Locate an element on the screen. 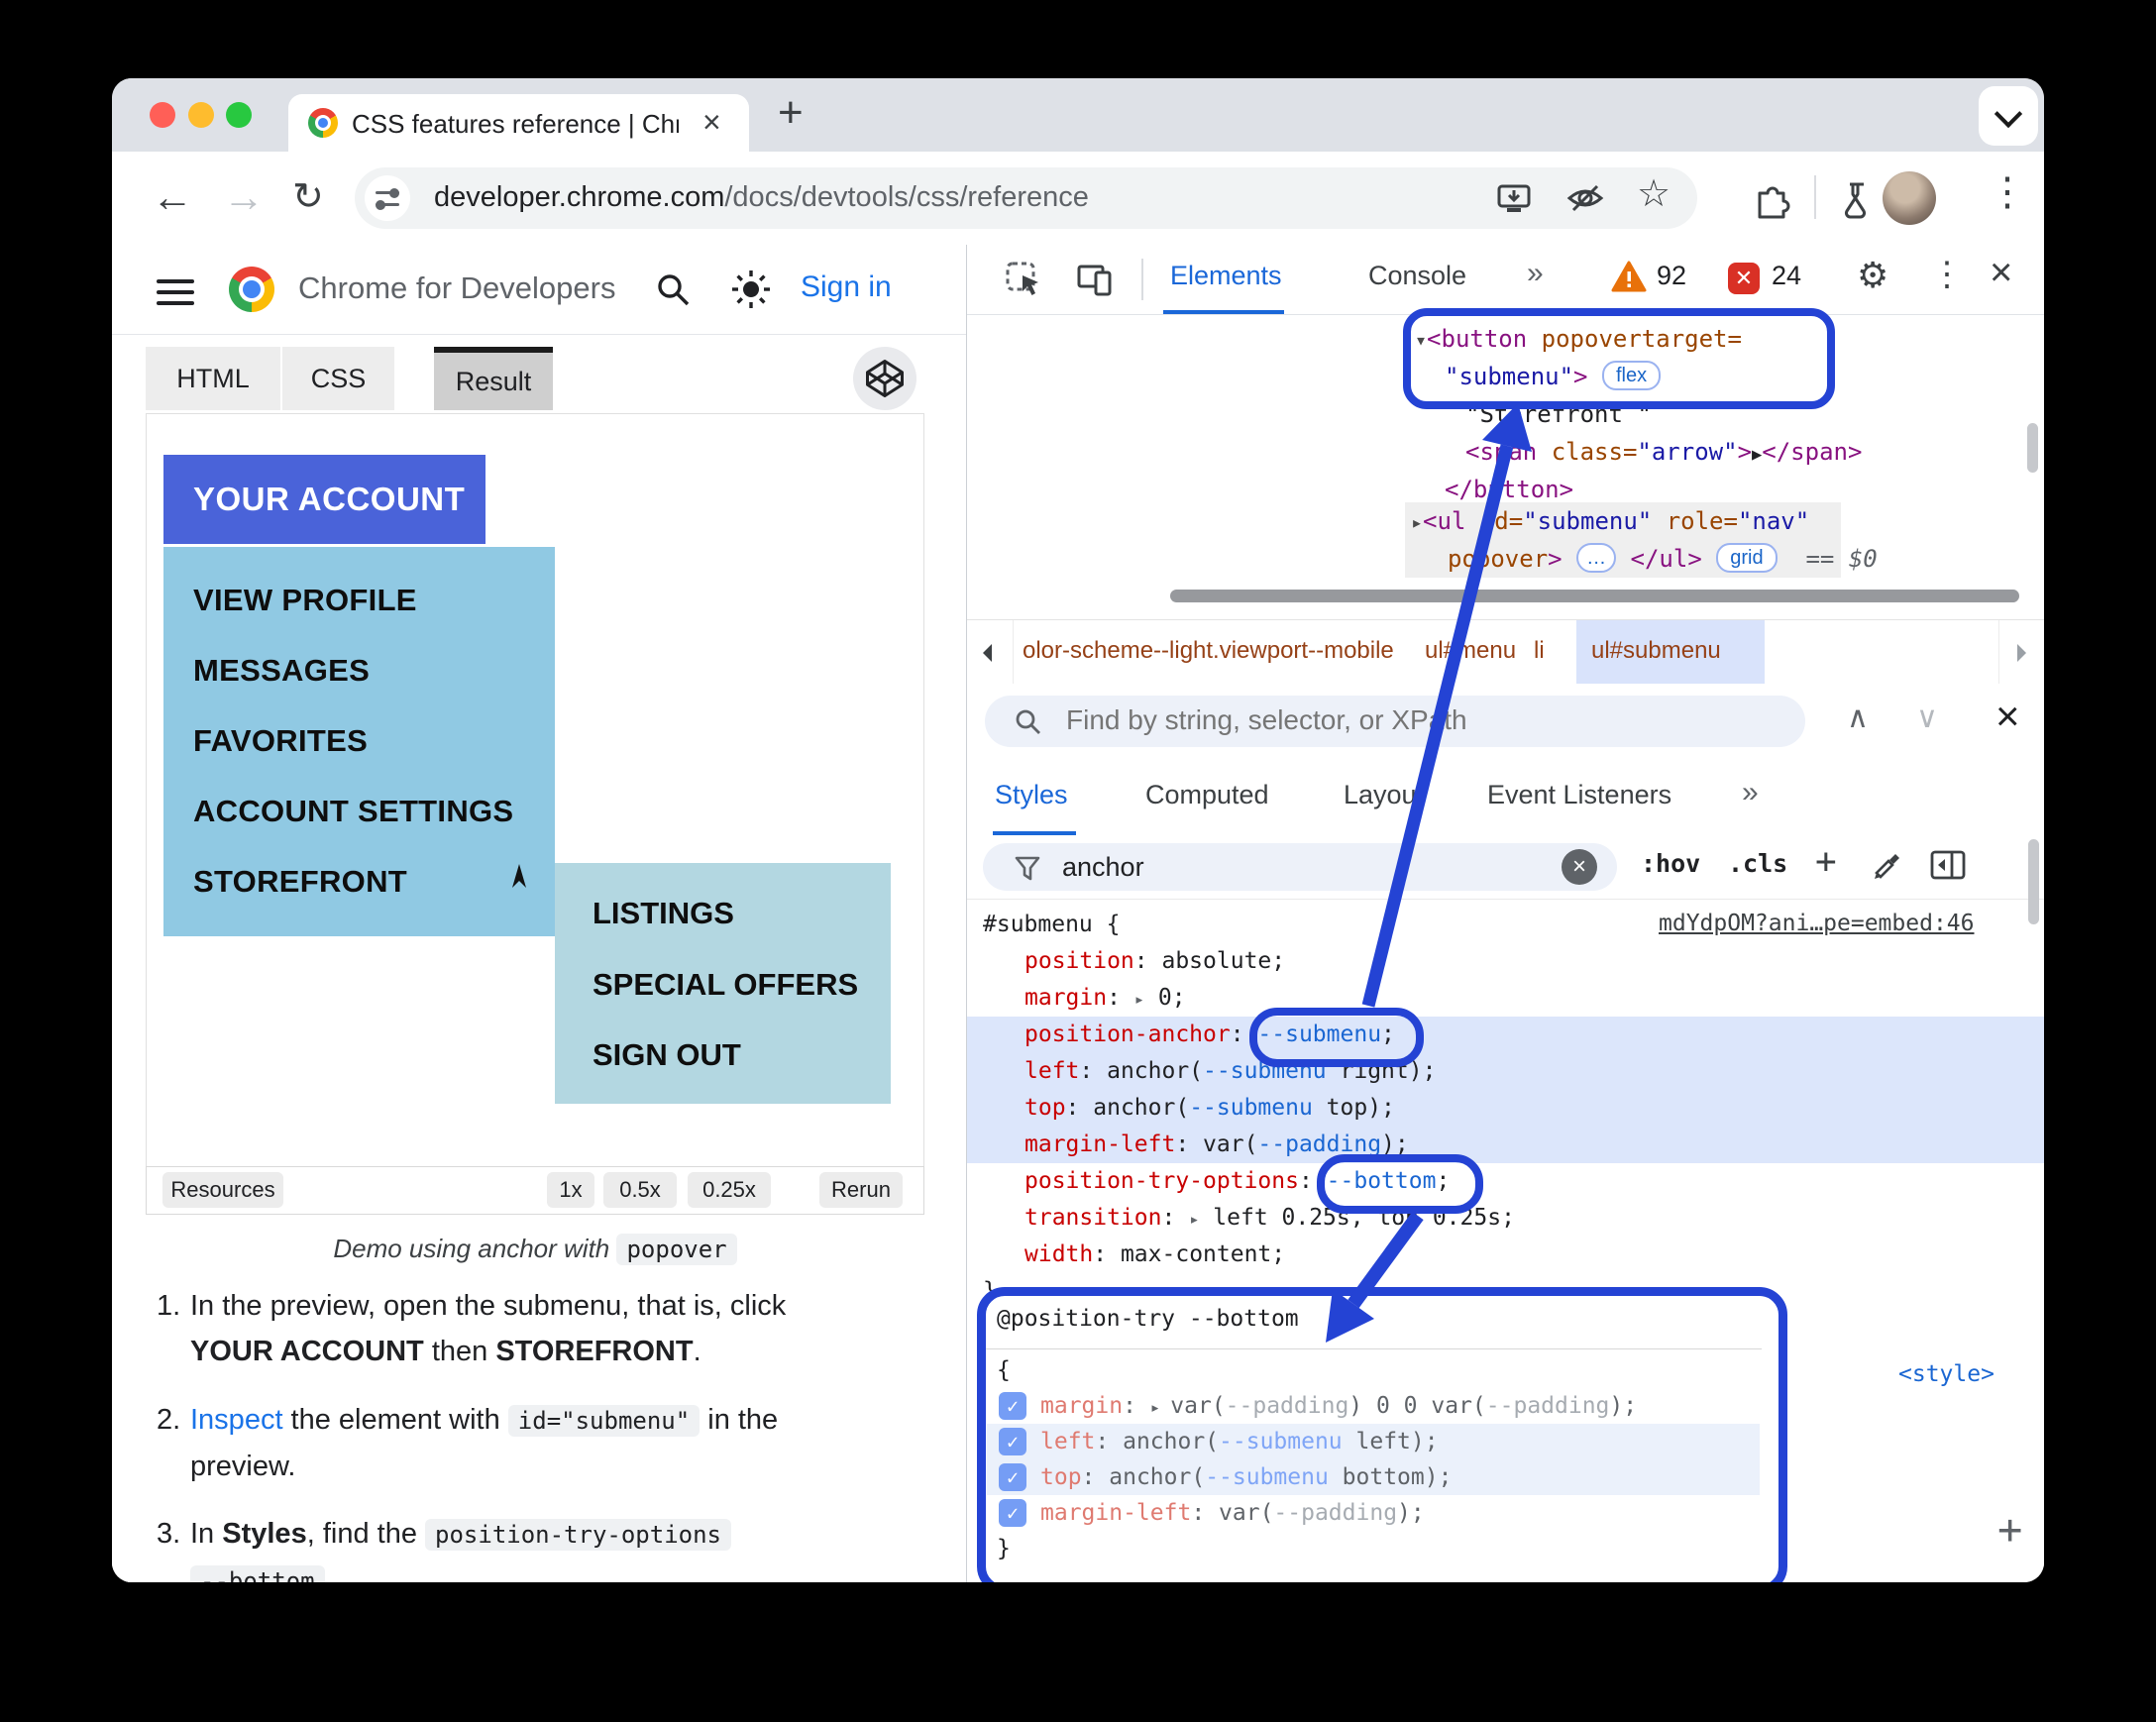 This screenshot has width=2156, height=1722. tab-styles: Styles is located at coordinates (1031, 795).